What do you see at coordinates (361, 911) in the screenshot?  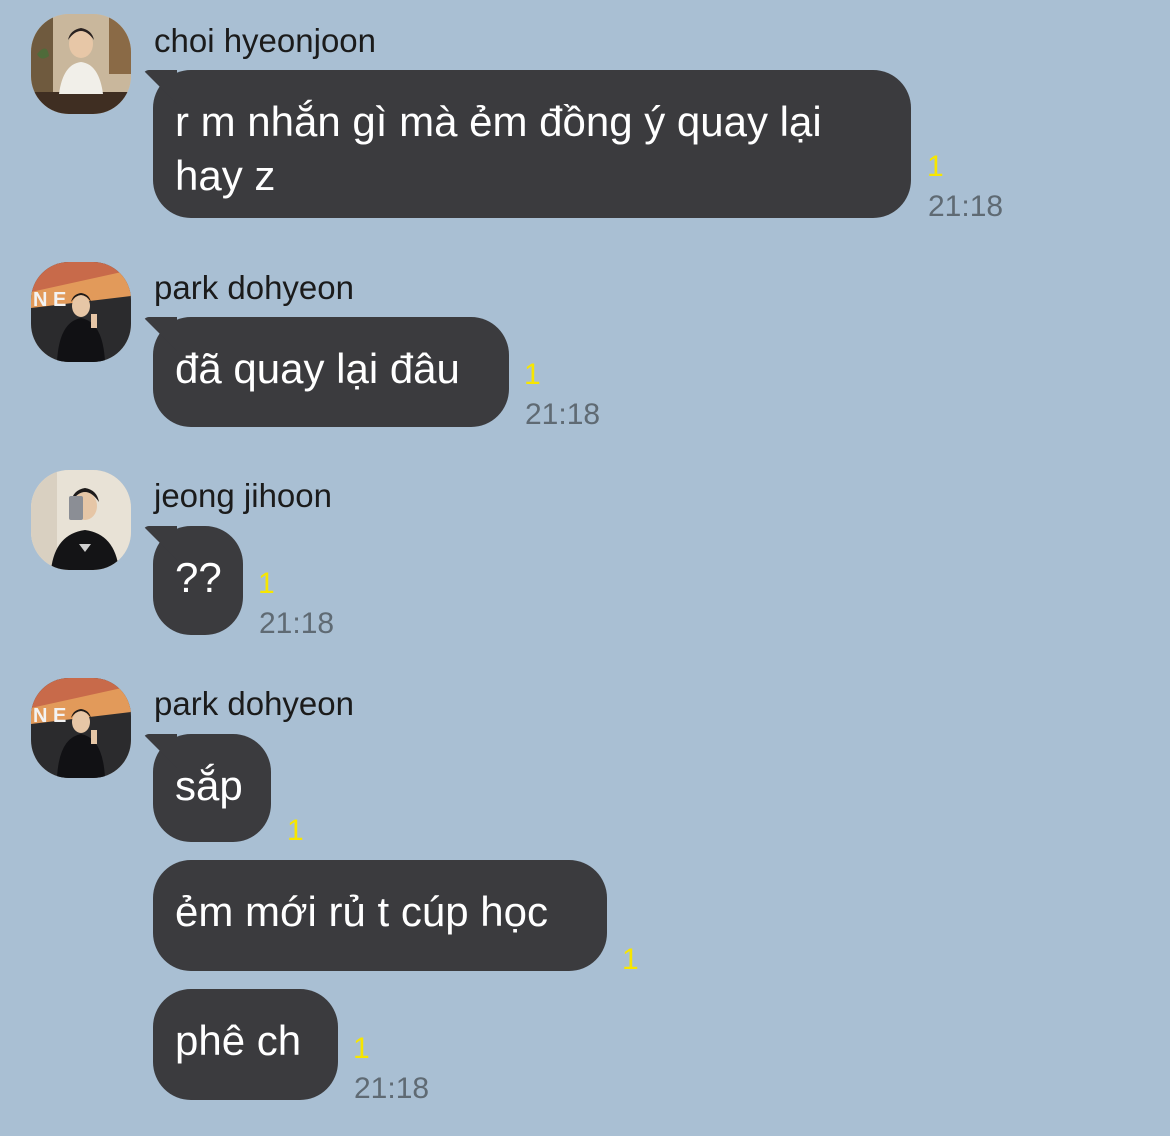 I see `message-text: ẻm mới rủ t cúp học` at bounding box center [361, 911].